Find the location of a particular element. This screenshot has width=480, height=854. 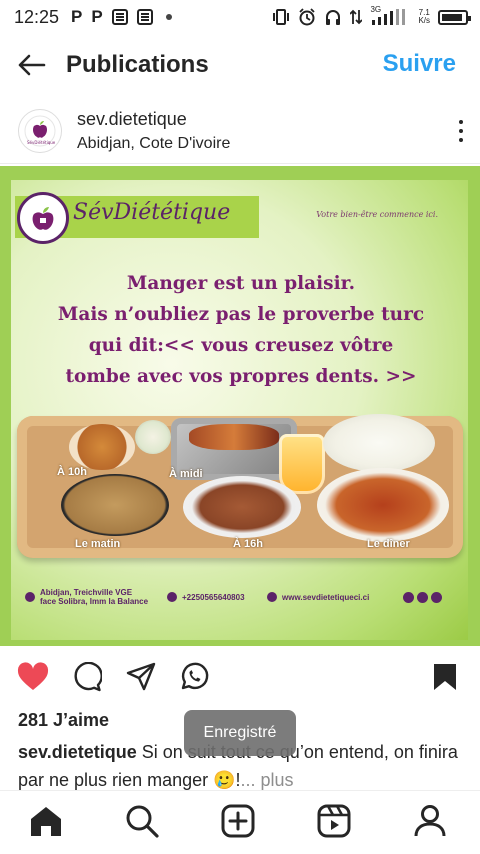

bookmark-icon is located at coordinates (445, 677).